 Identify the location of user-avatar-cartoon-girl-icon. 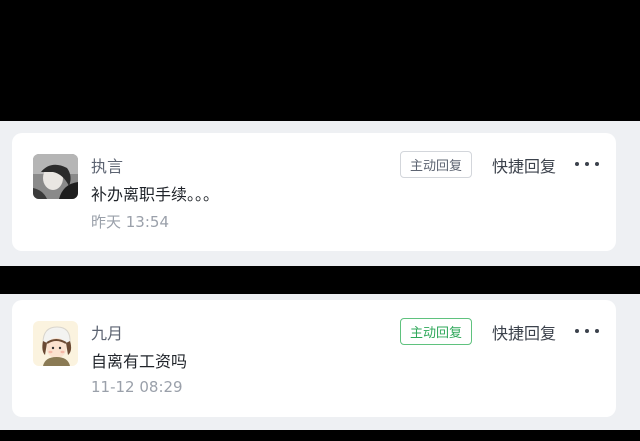
(55, 343).